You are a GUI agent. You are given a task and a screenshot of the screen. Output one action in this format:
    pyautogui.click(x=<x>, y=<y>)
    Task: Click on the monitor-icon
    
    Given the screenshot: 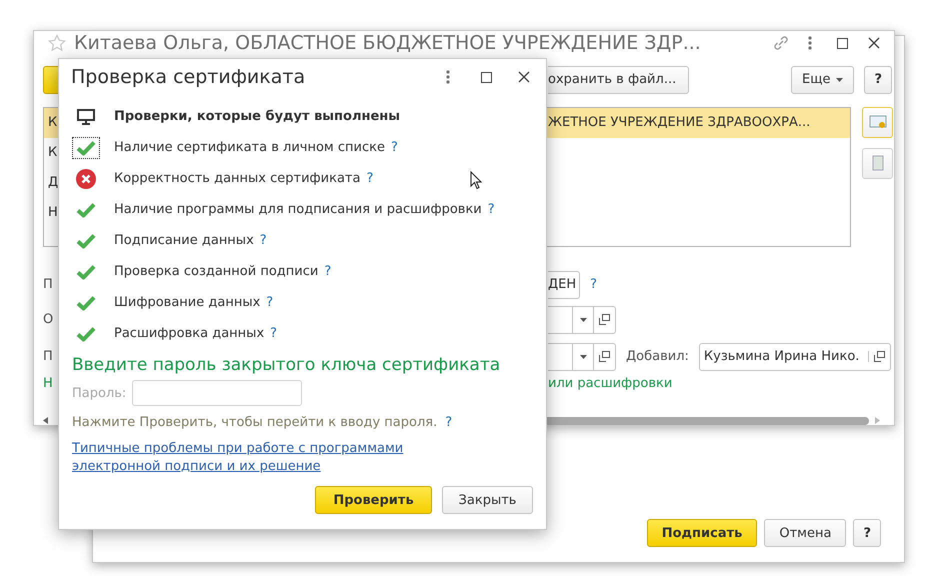 What is the action you would take?
    pyautogui.click(x=86, y=116)
    